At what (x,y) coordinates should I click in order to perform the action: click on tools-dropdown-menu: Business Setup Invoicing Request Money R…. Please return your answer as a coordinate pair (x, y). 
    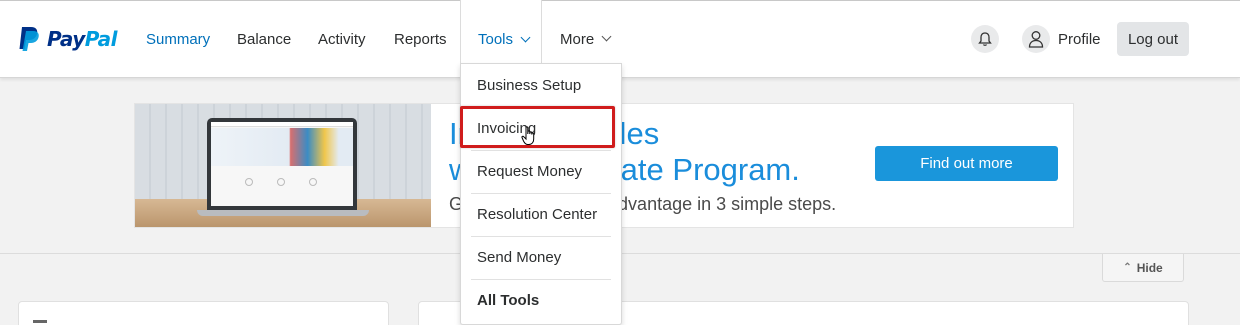
    Looking at the image, I should click on (541, 194).